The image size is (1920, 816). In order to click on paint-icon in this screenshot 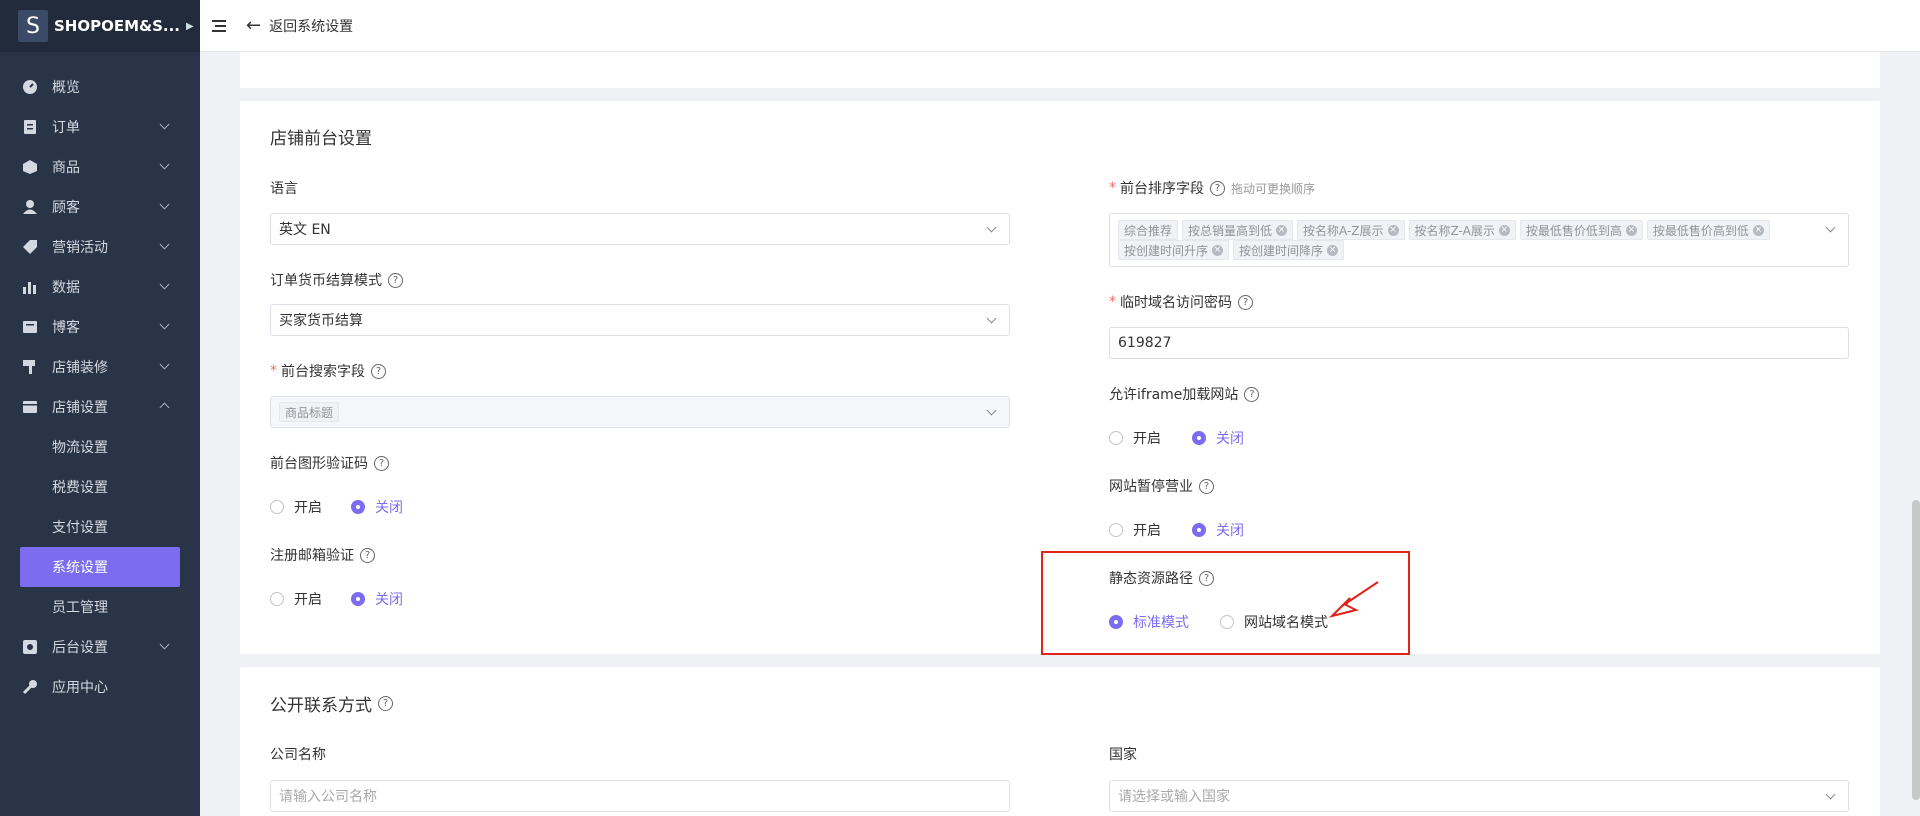, I will do `click(30, 367)`.